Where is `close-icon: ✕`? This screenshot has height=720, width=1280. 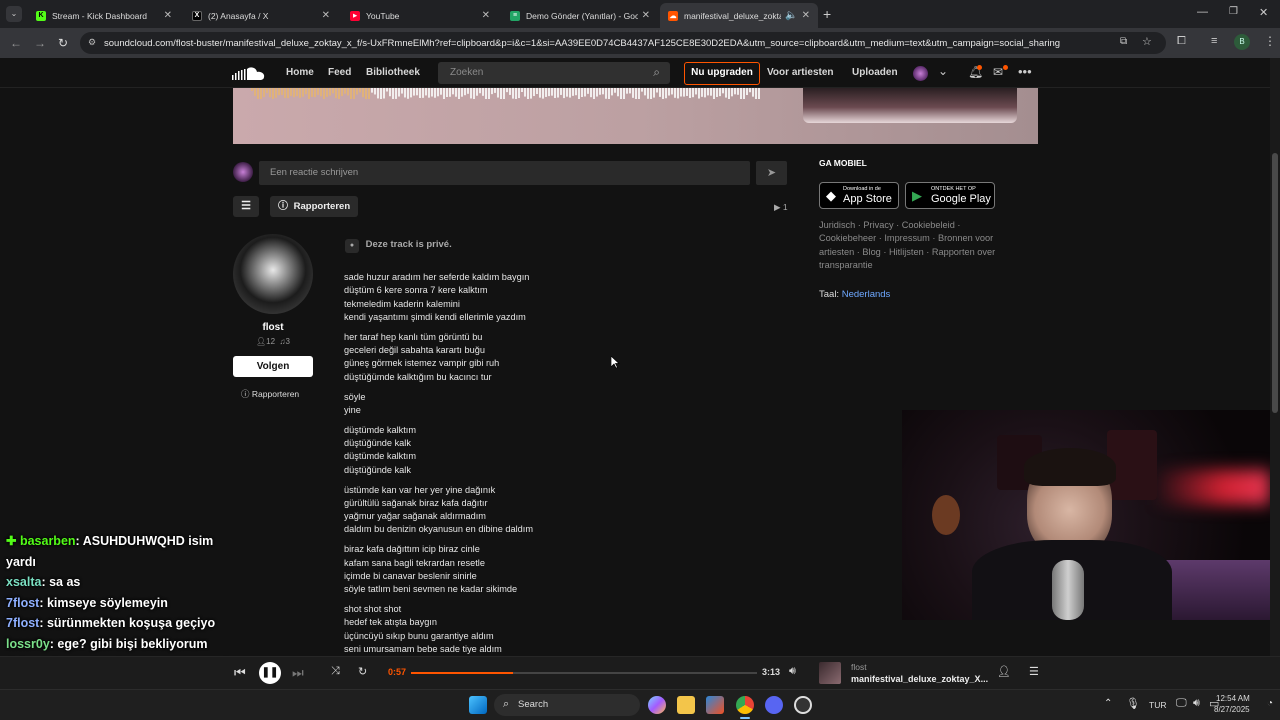 close-icon: ✕ is located at coordinates (486, 15).